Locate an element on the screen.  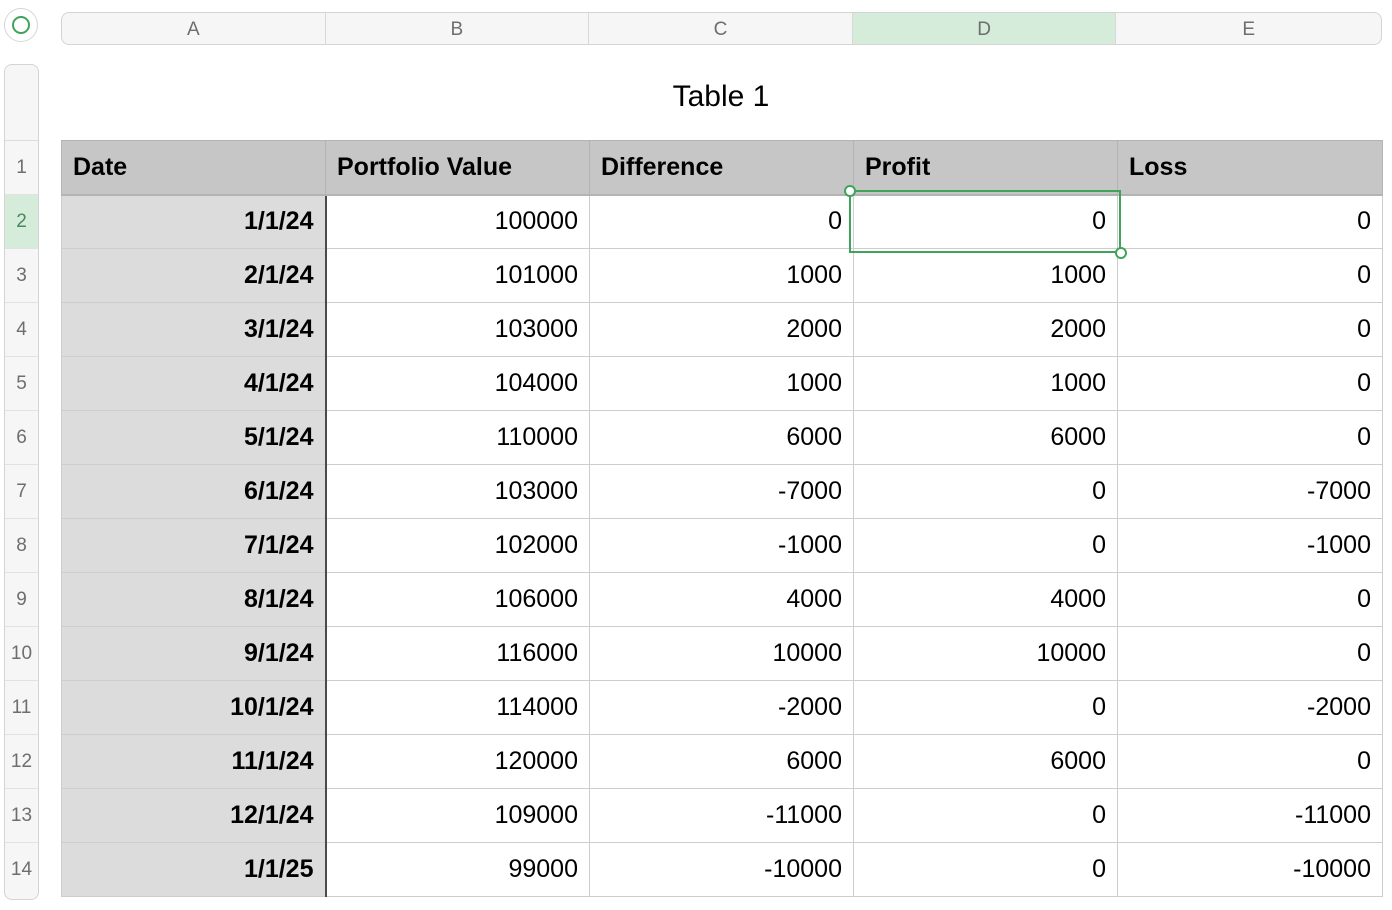
row-header-8: 8 is located at coordinates (21, 546).